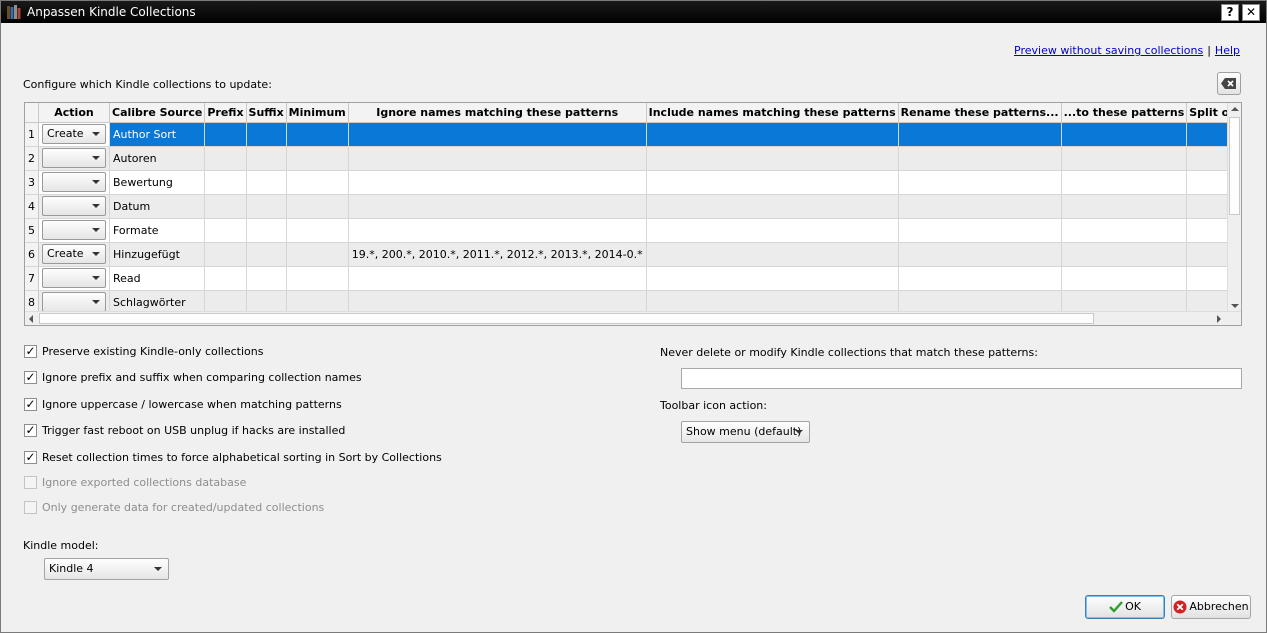 This screenshot has height=633, width=1267. I want to click on table-row: 5 Formate, so click(633, 230).